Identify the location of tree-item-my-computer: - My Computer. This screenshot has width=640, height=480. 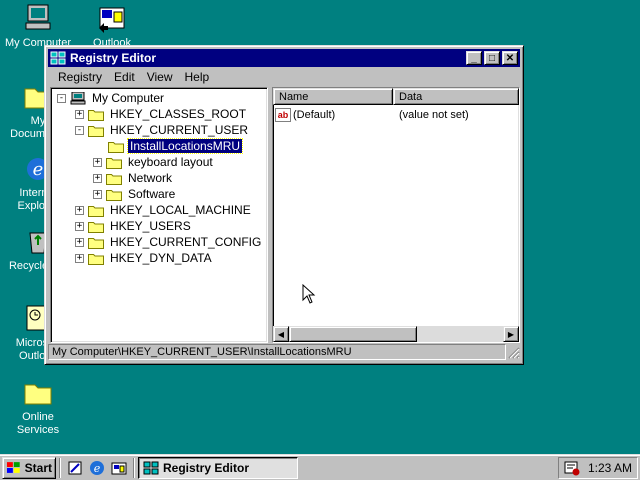
(111, 98).